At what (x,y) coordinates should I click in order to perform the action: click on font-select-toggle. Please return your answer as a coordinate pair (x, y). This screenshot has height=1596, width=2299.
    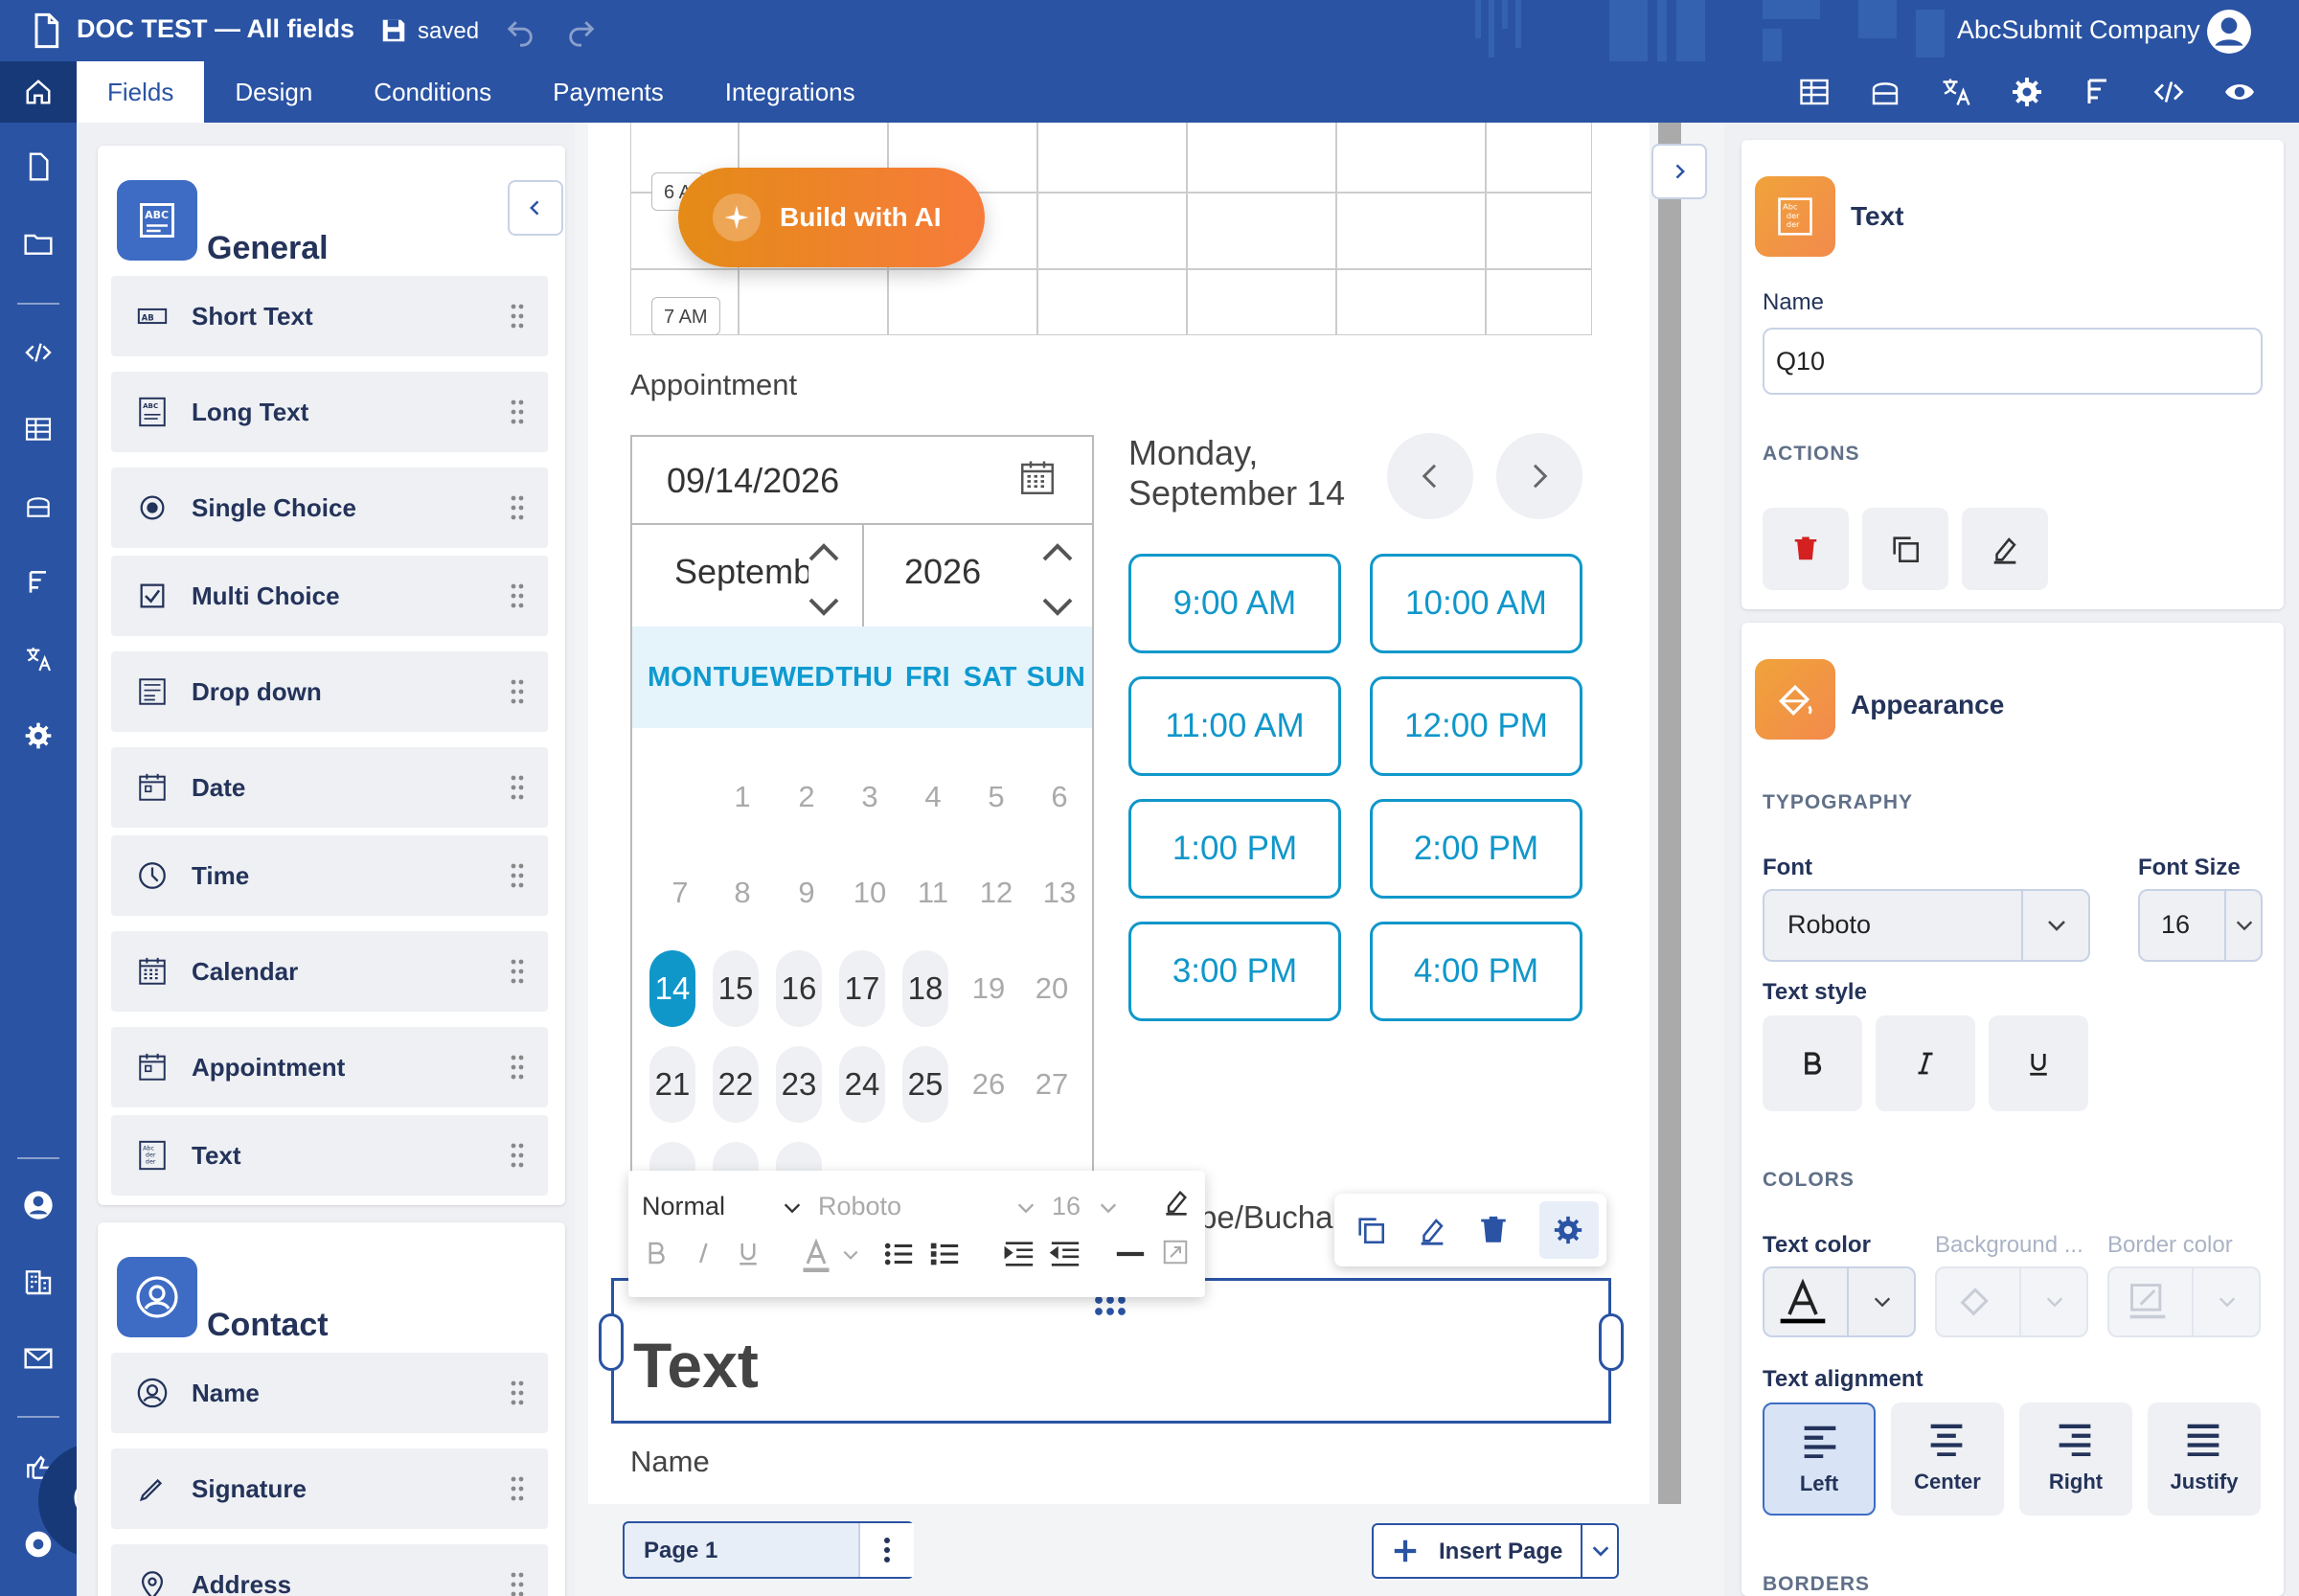
    Looking at the image, I should click on (2055, 925).